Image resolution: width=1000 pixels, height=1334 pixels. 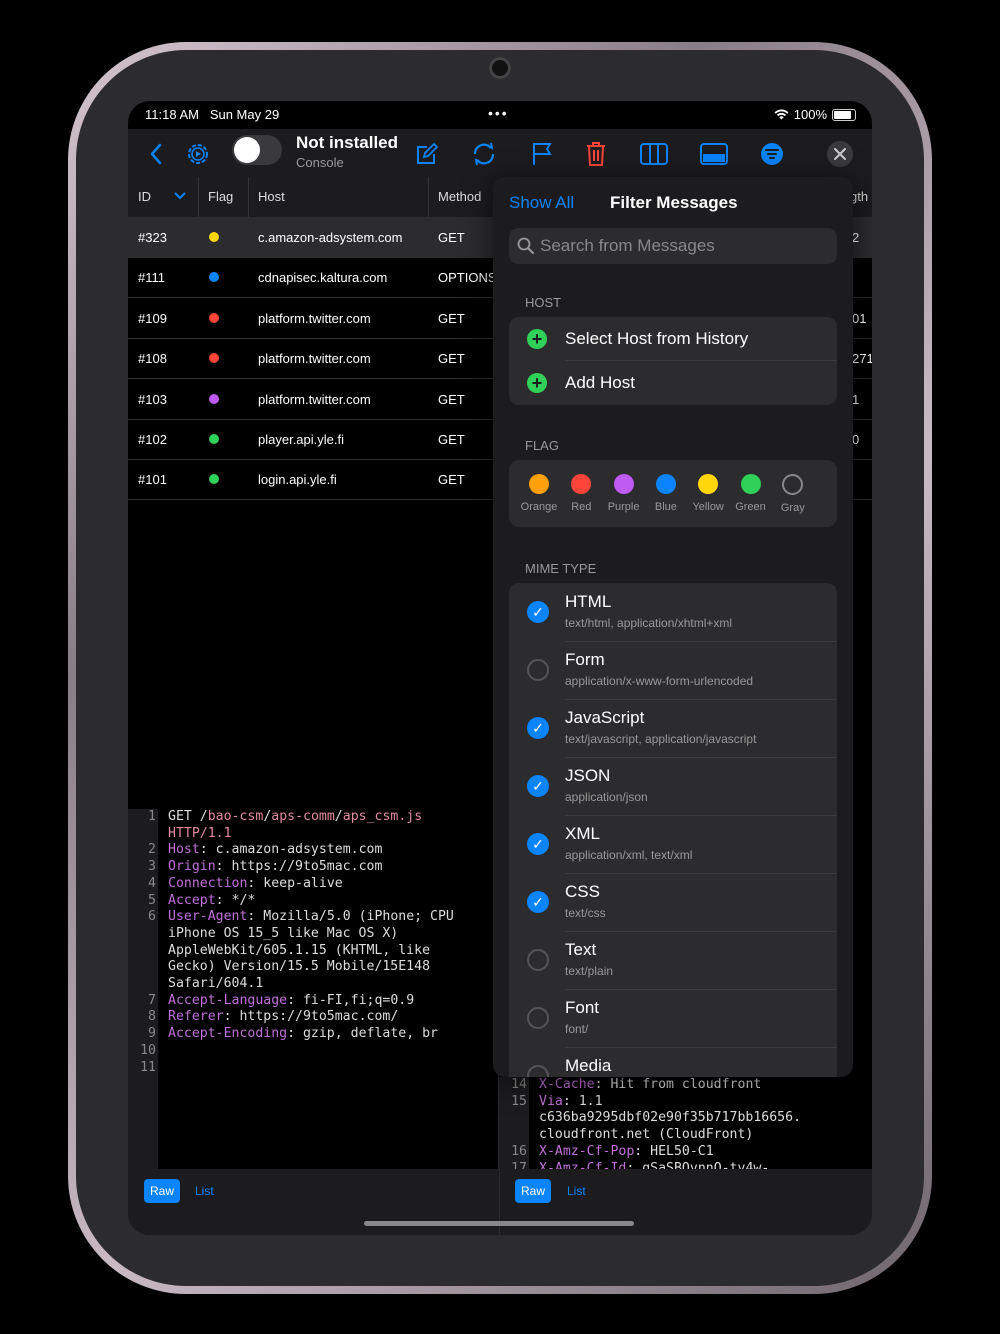 What do you see at coordinates (665, 507) in the screenshot?
I see `flag-label: Blue` at bounding box center [665, 507].